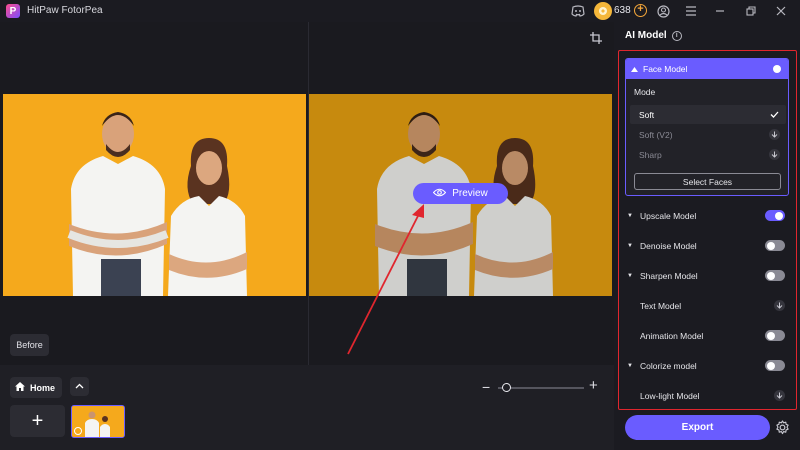  I want to click on home-button: Home, so click(36, 387).